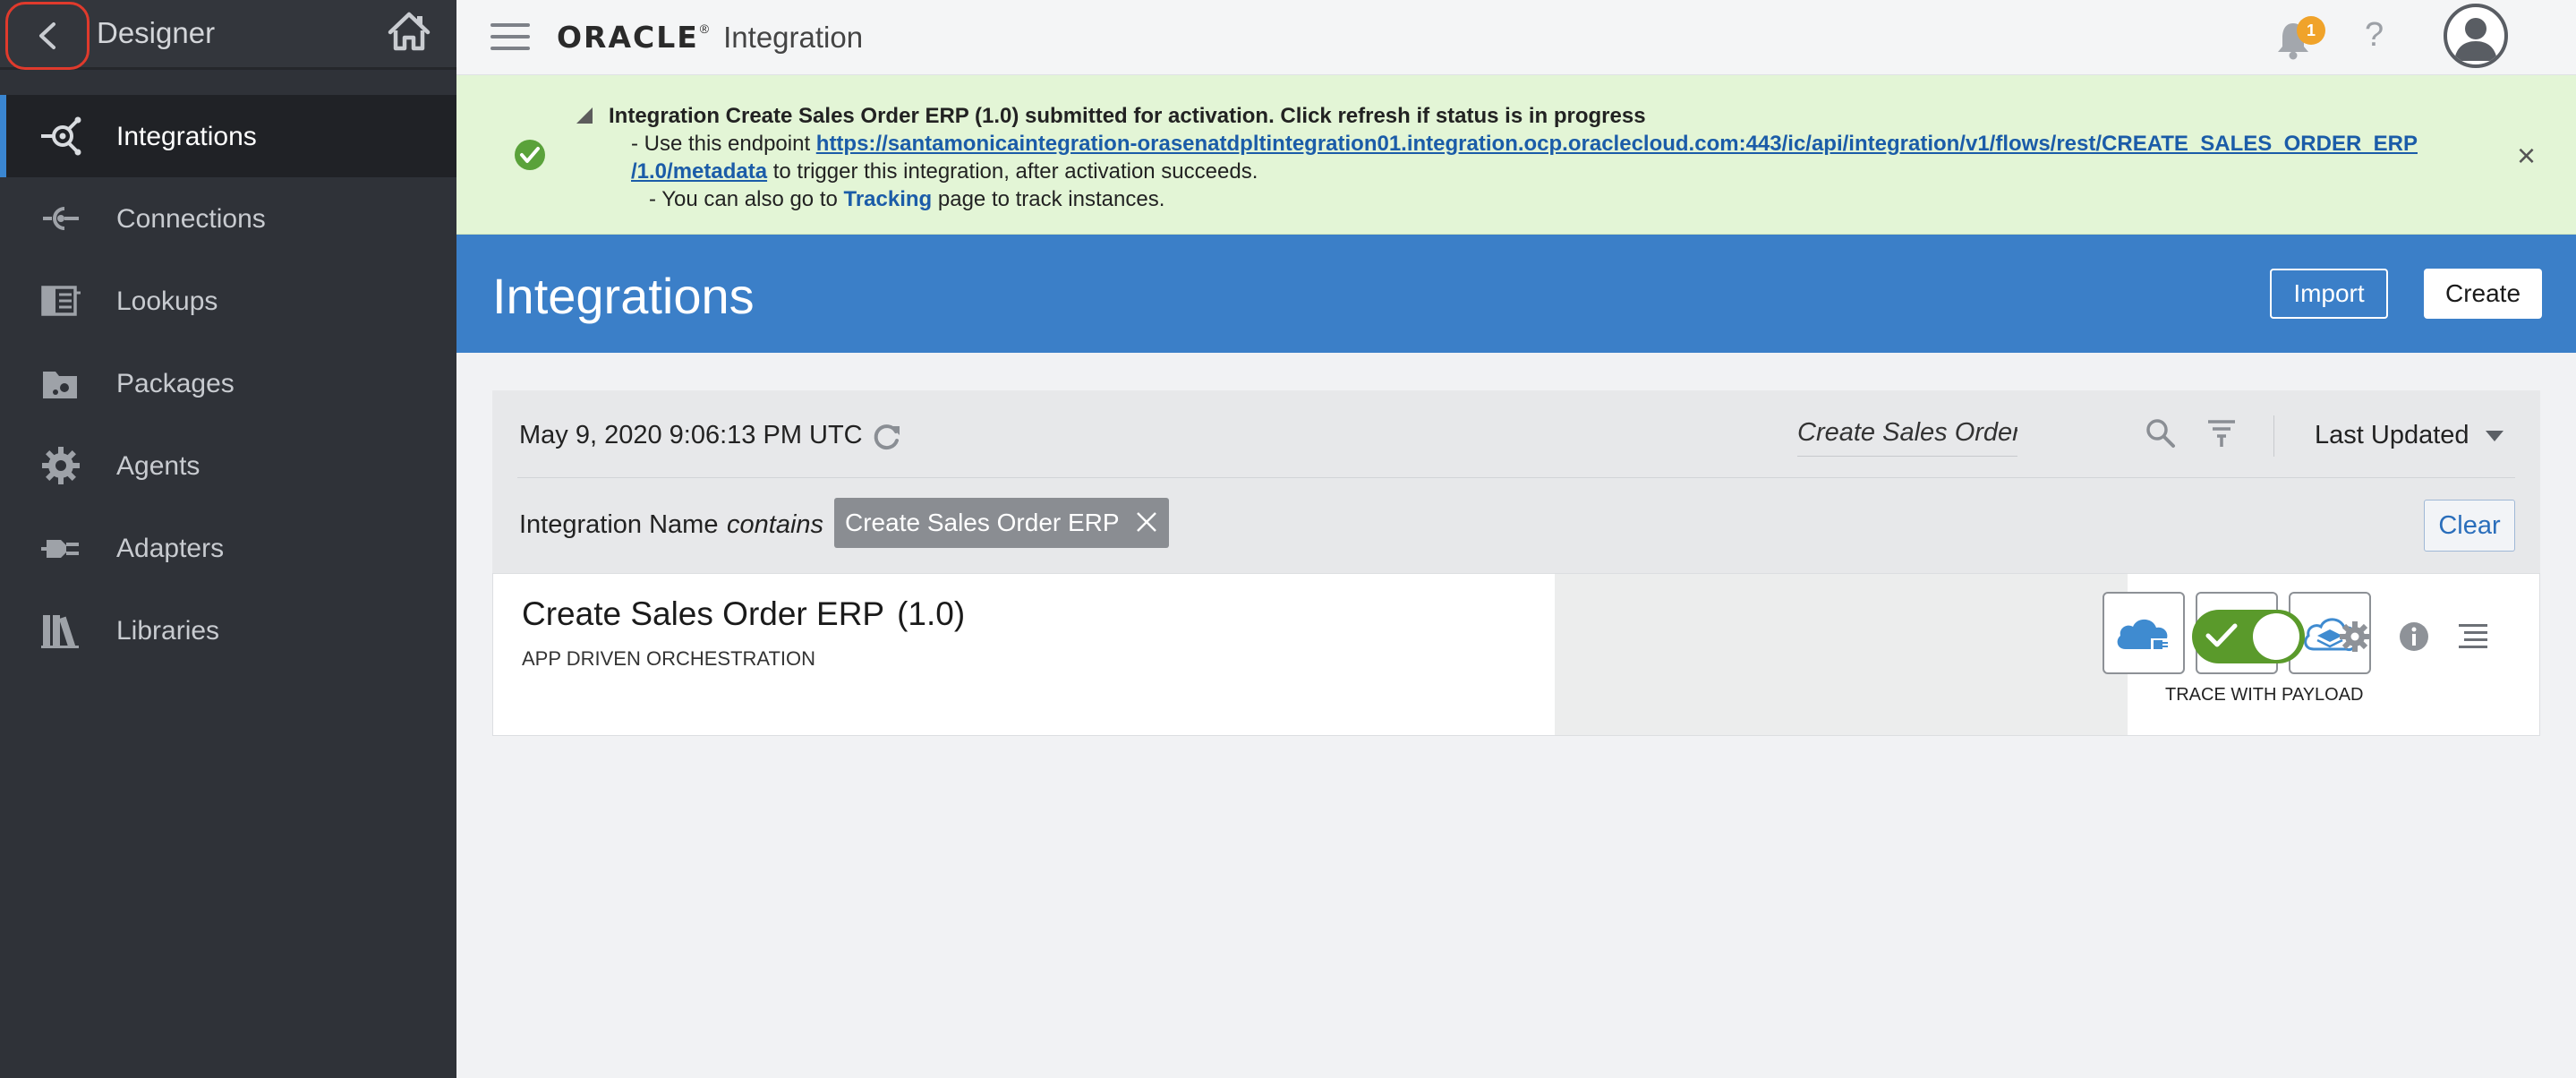  Describe the element at coordinates (2221, 433) in the screenshot. I see `filter-icon` at that location.